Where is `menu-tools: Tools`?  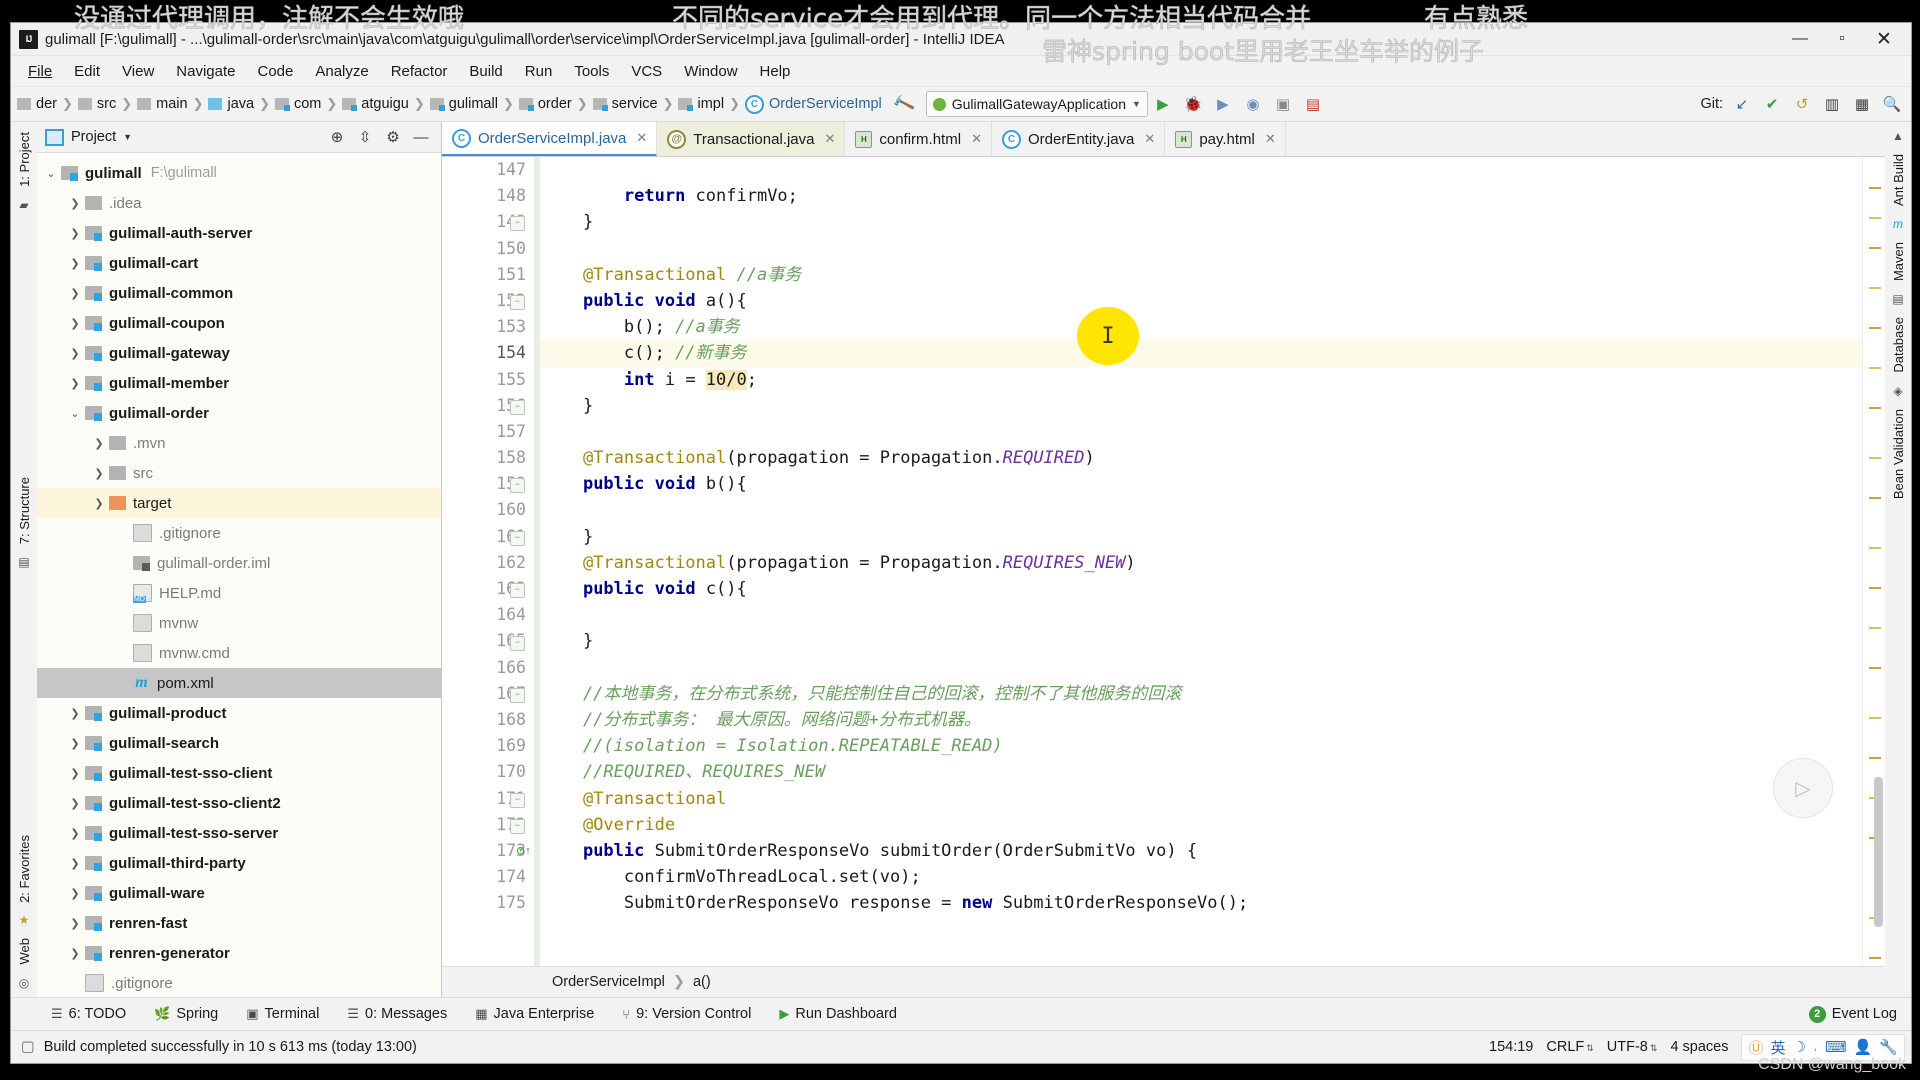
menu-tools: Tools is located at coordinates (591, 71).